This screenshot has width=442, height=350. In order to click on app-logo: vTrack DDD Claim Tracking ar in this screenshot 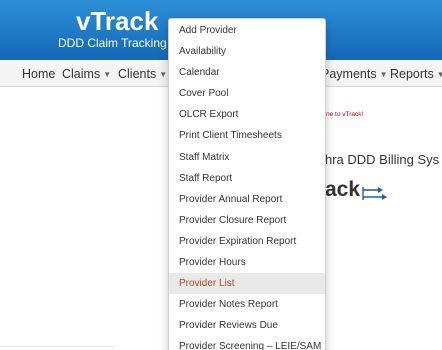, I will do `click(119, 29)`.